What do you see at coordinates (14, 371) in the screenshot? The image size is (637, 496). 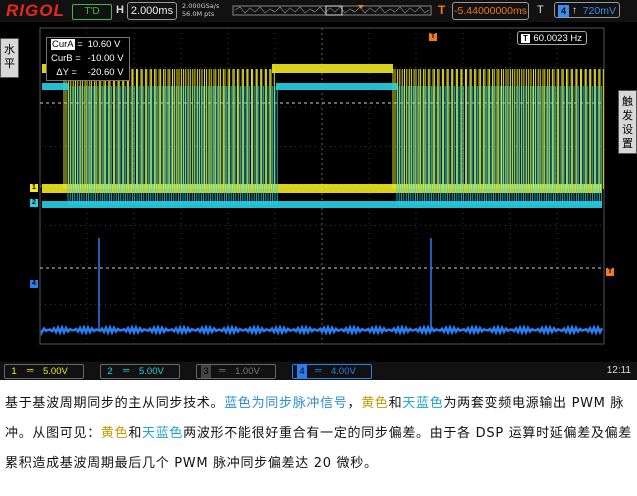 I see `ch1-number: 1` at bounding box center [14, 371].